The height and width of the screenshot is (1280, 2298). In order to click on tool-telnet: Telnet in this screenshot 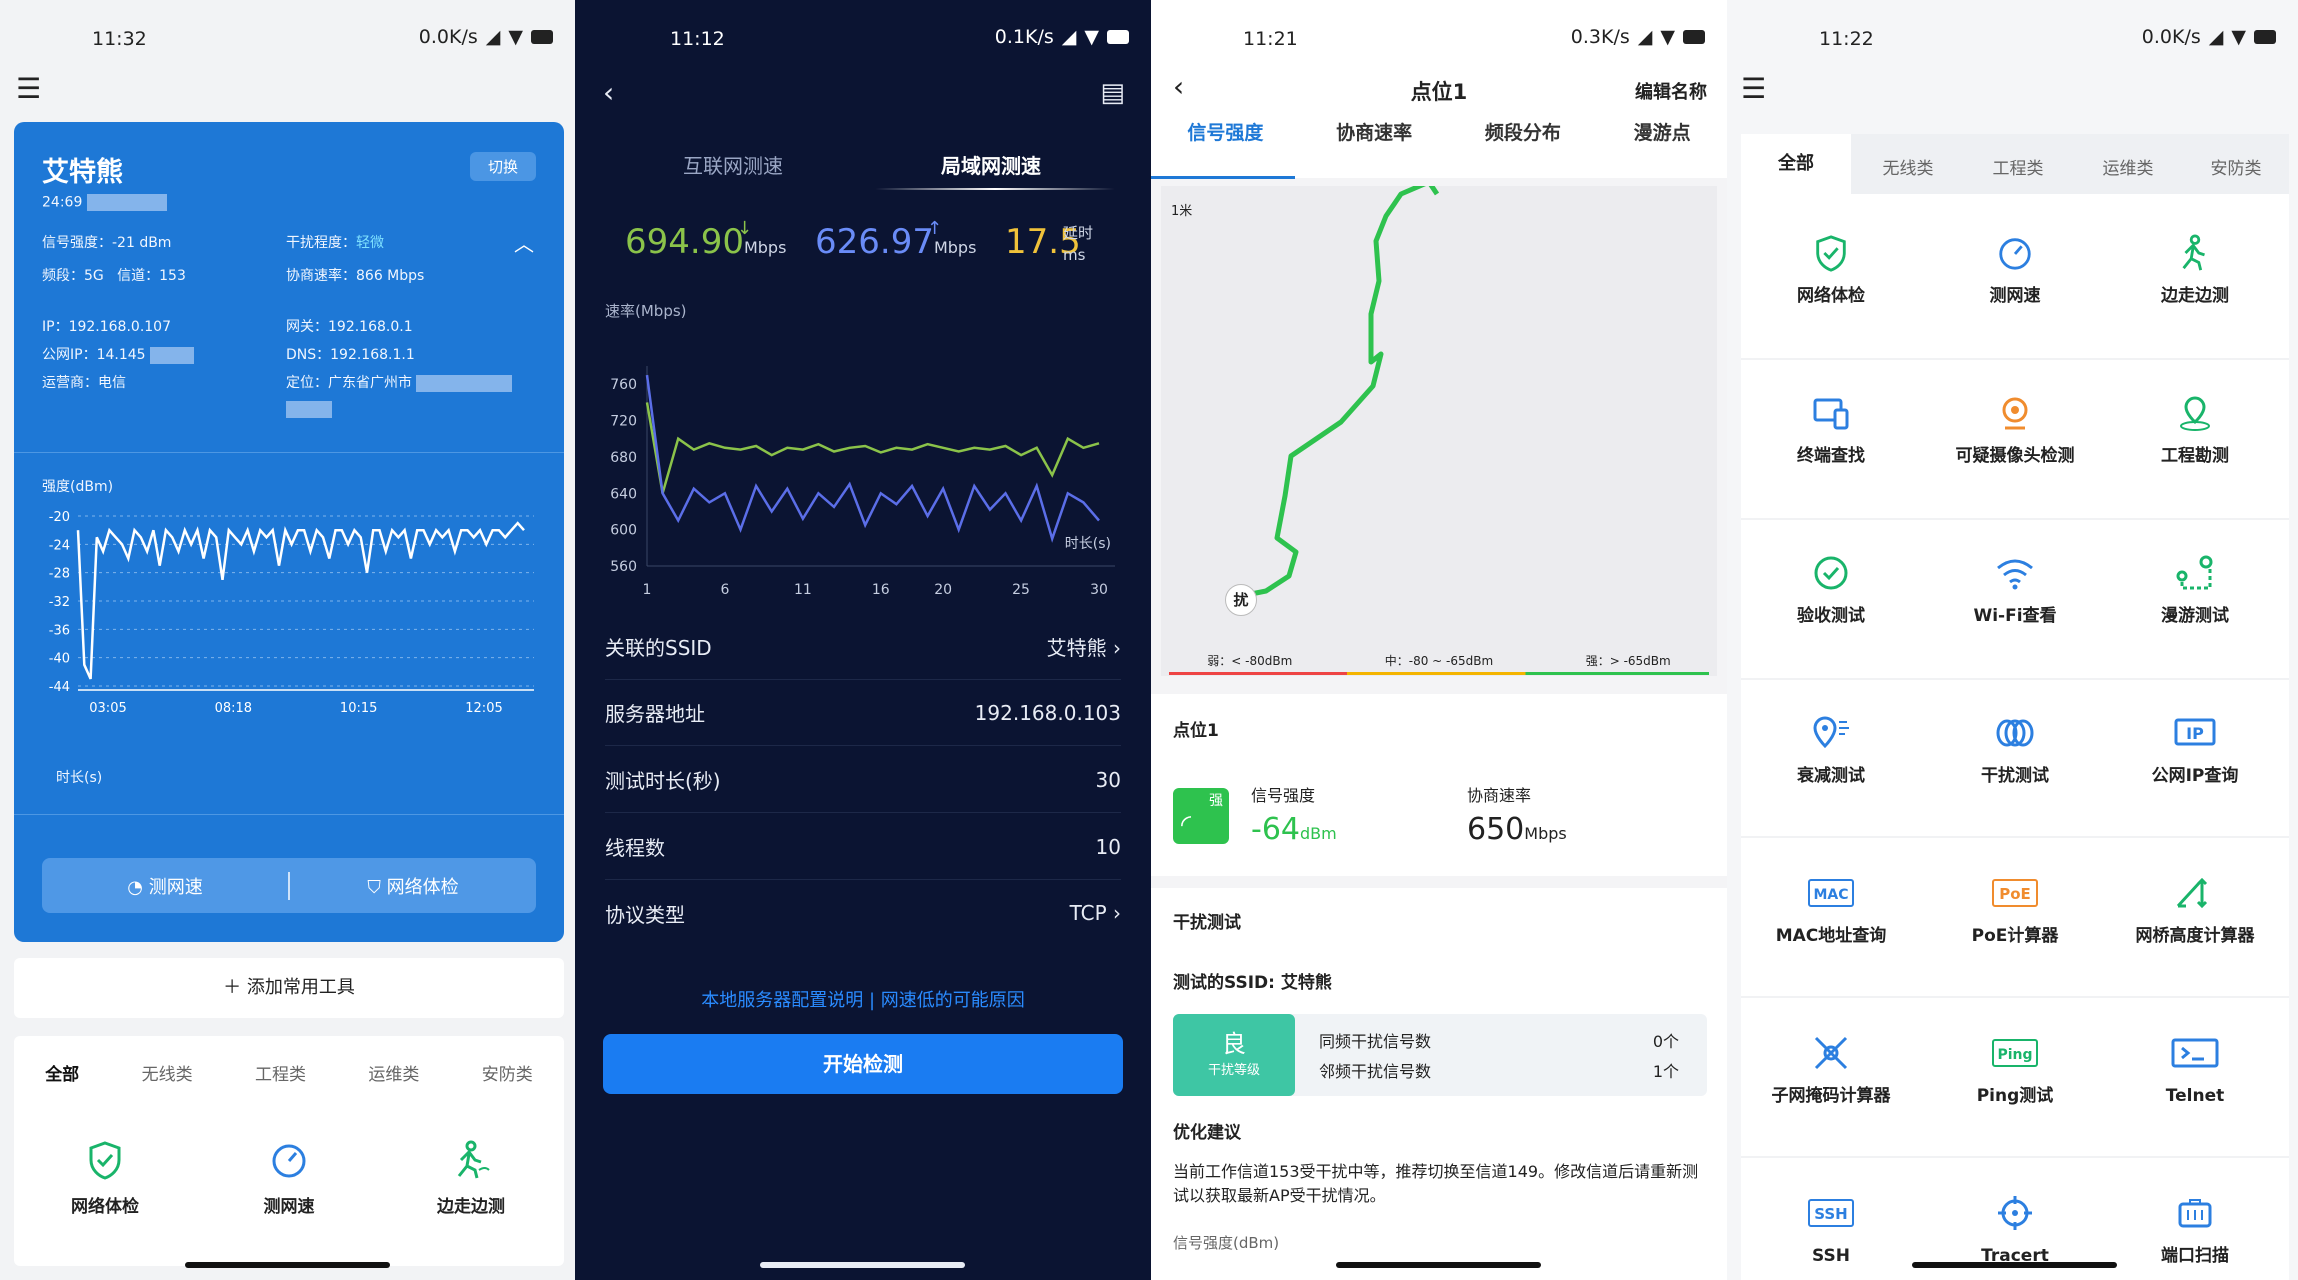, I will do `click(2195, 1072)`.